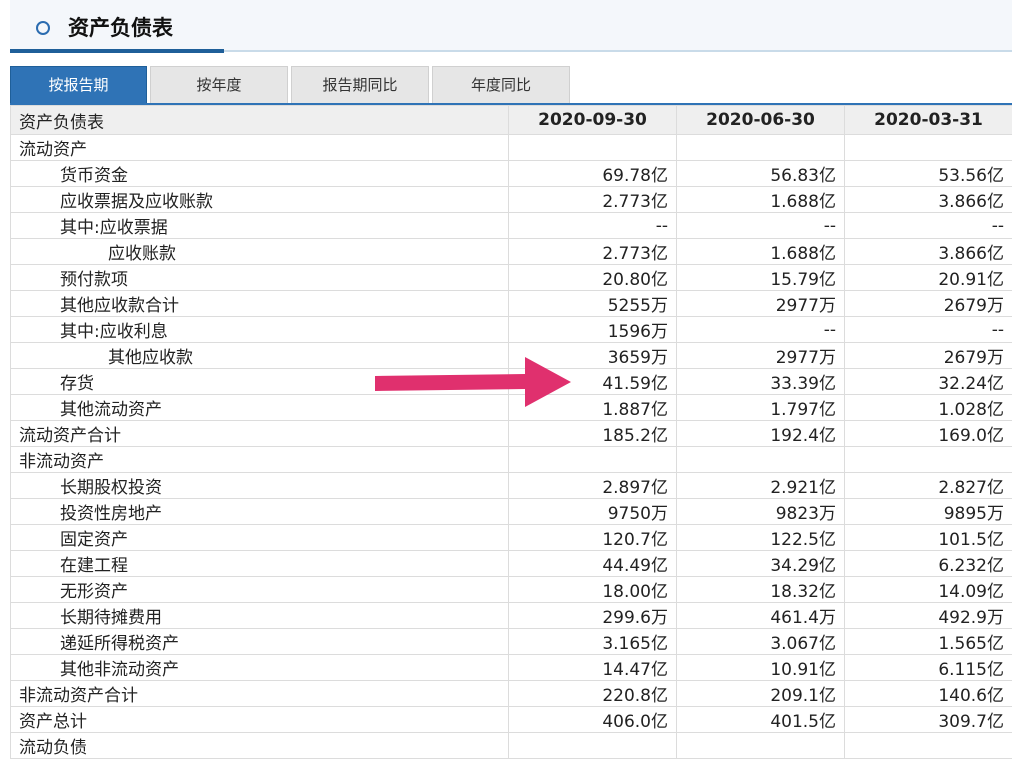  What do you see at coordinates (928, 356) in the screenshot?
I see `row-value: 2679万` at bounding box center [928, 356].